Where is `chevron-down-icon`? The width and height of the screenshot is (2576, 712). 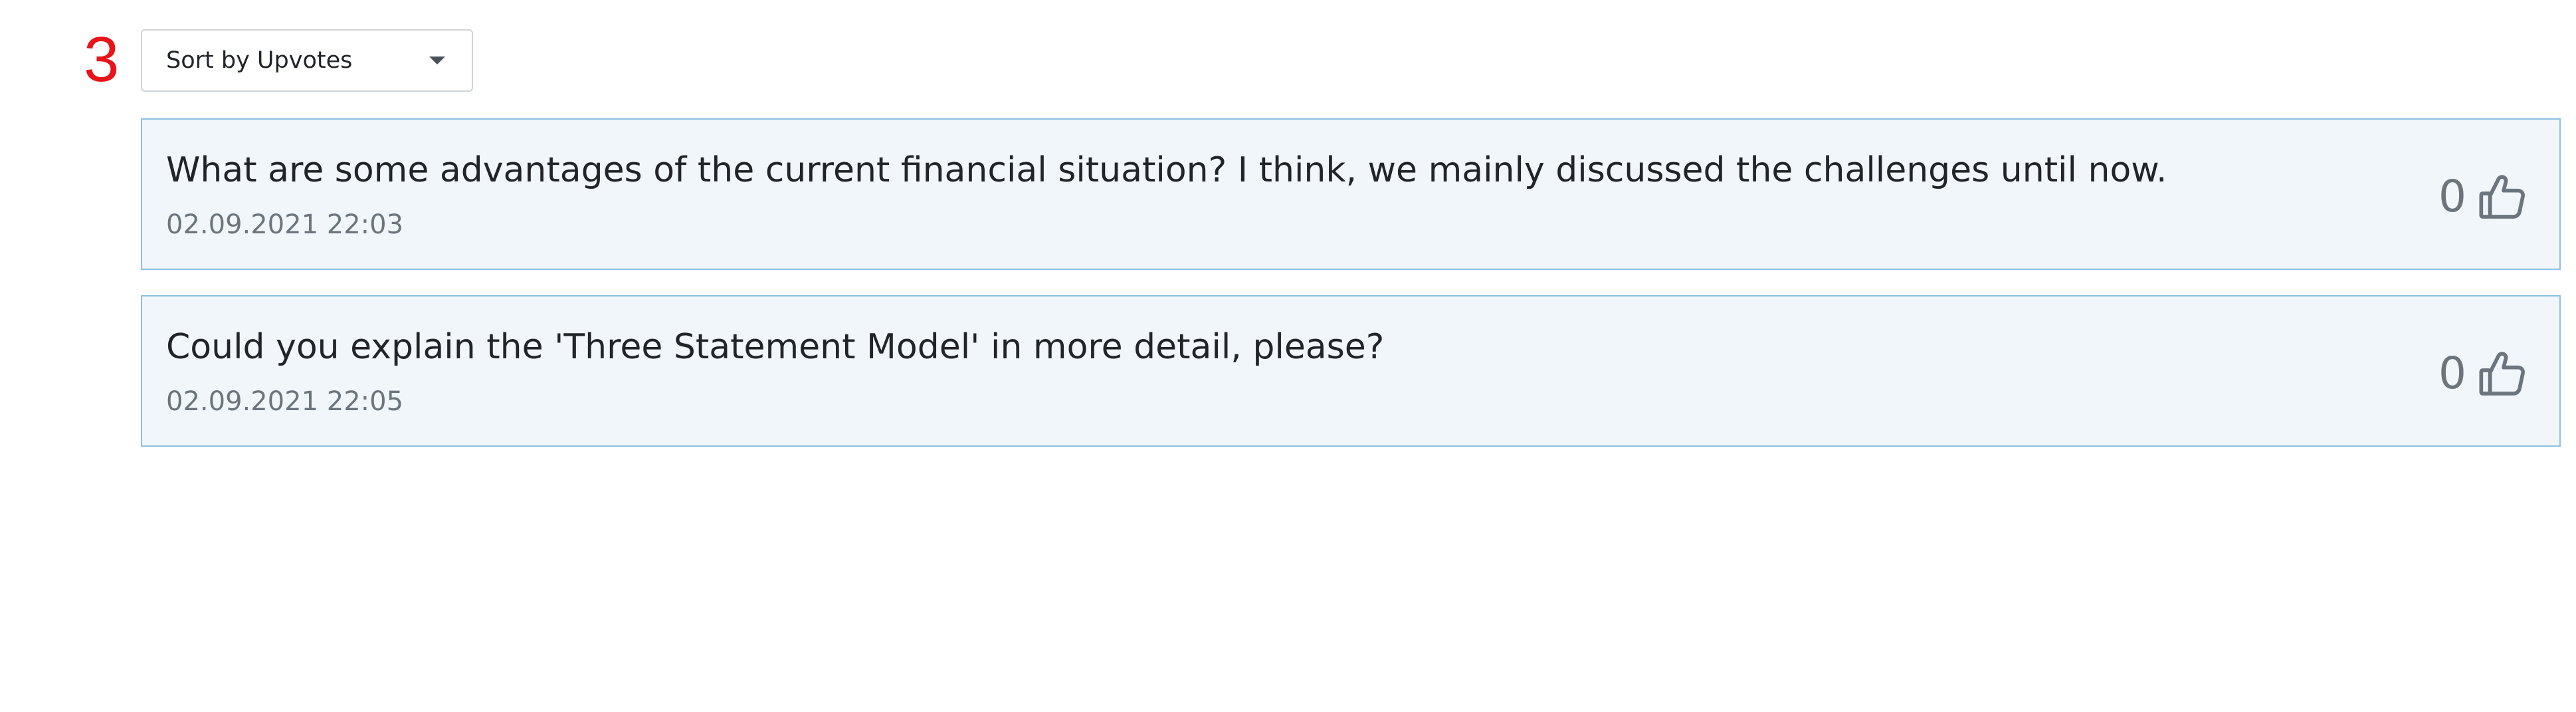
chevron-down-icon is located at coordinates (437, 60).